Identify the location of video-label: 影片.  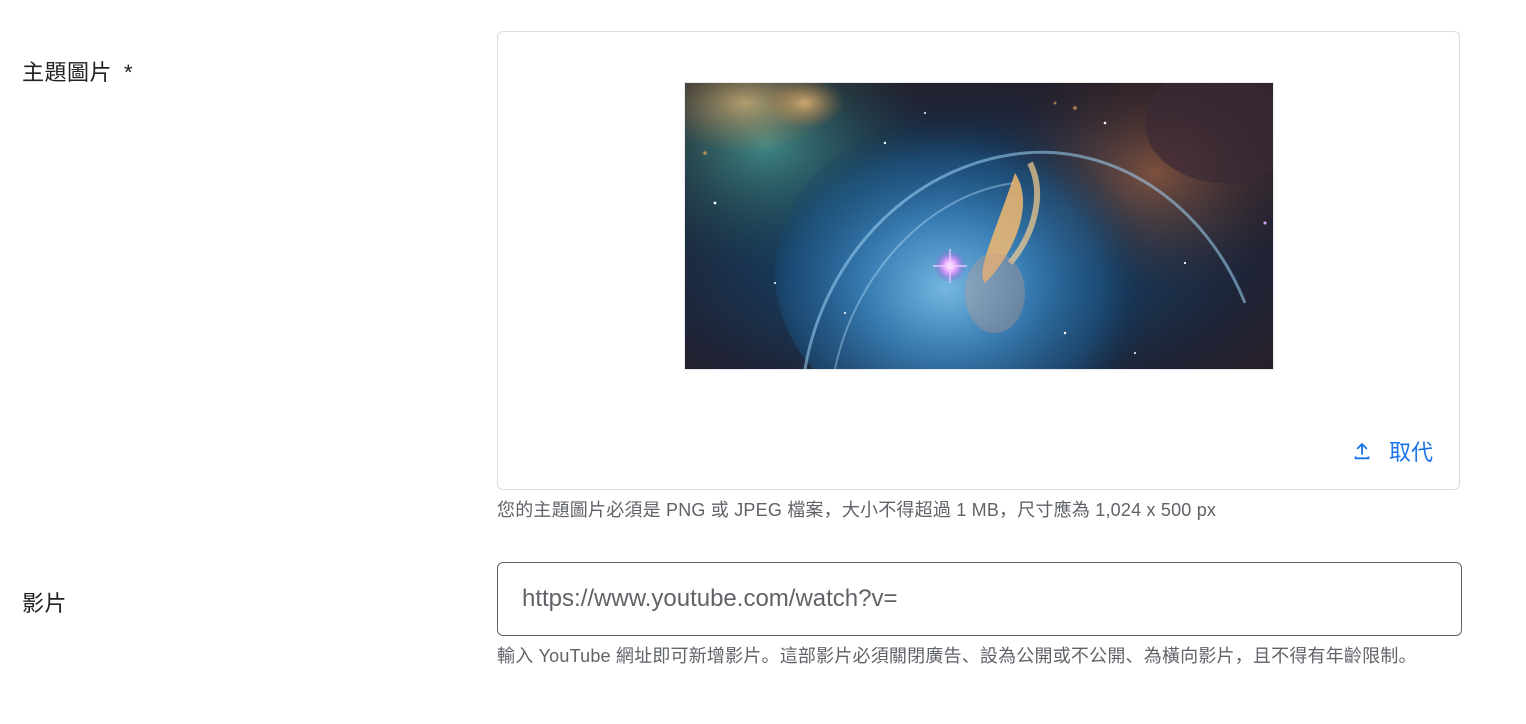
(44, 602).